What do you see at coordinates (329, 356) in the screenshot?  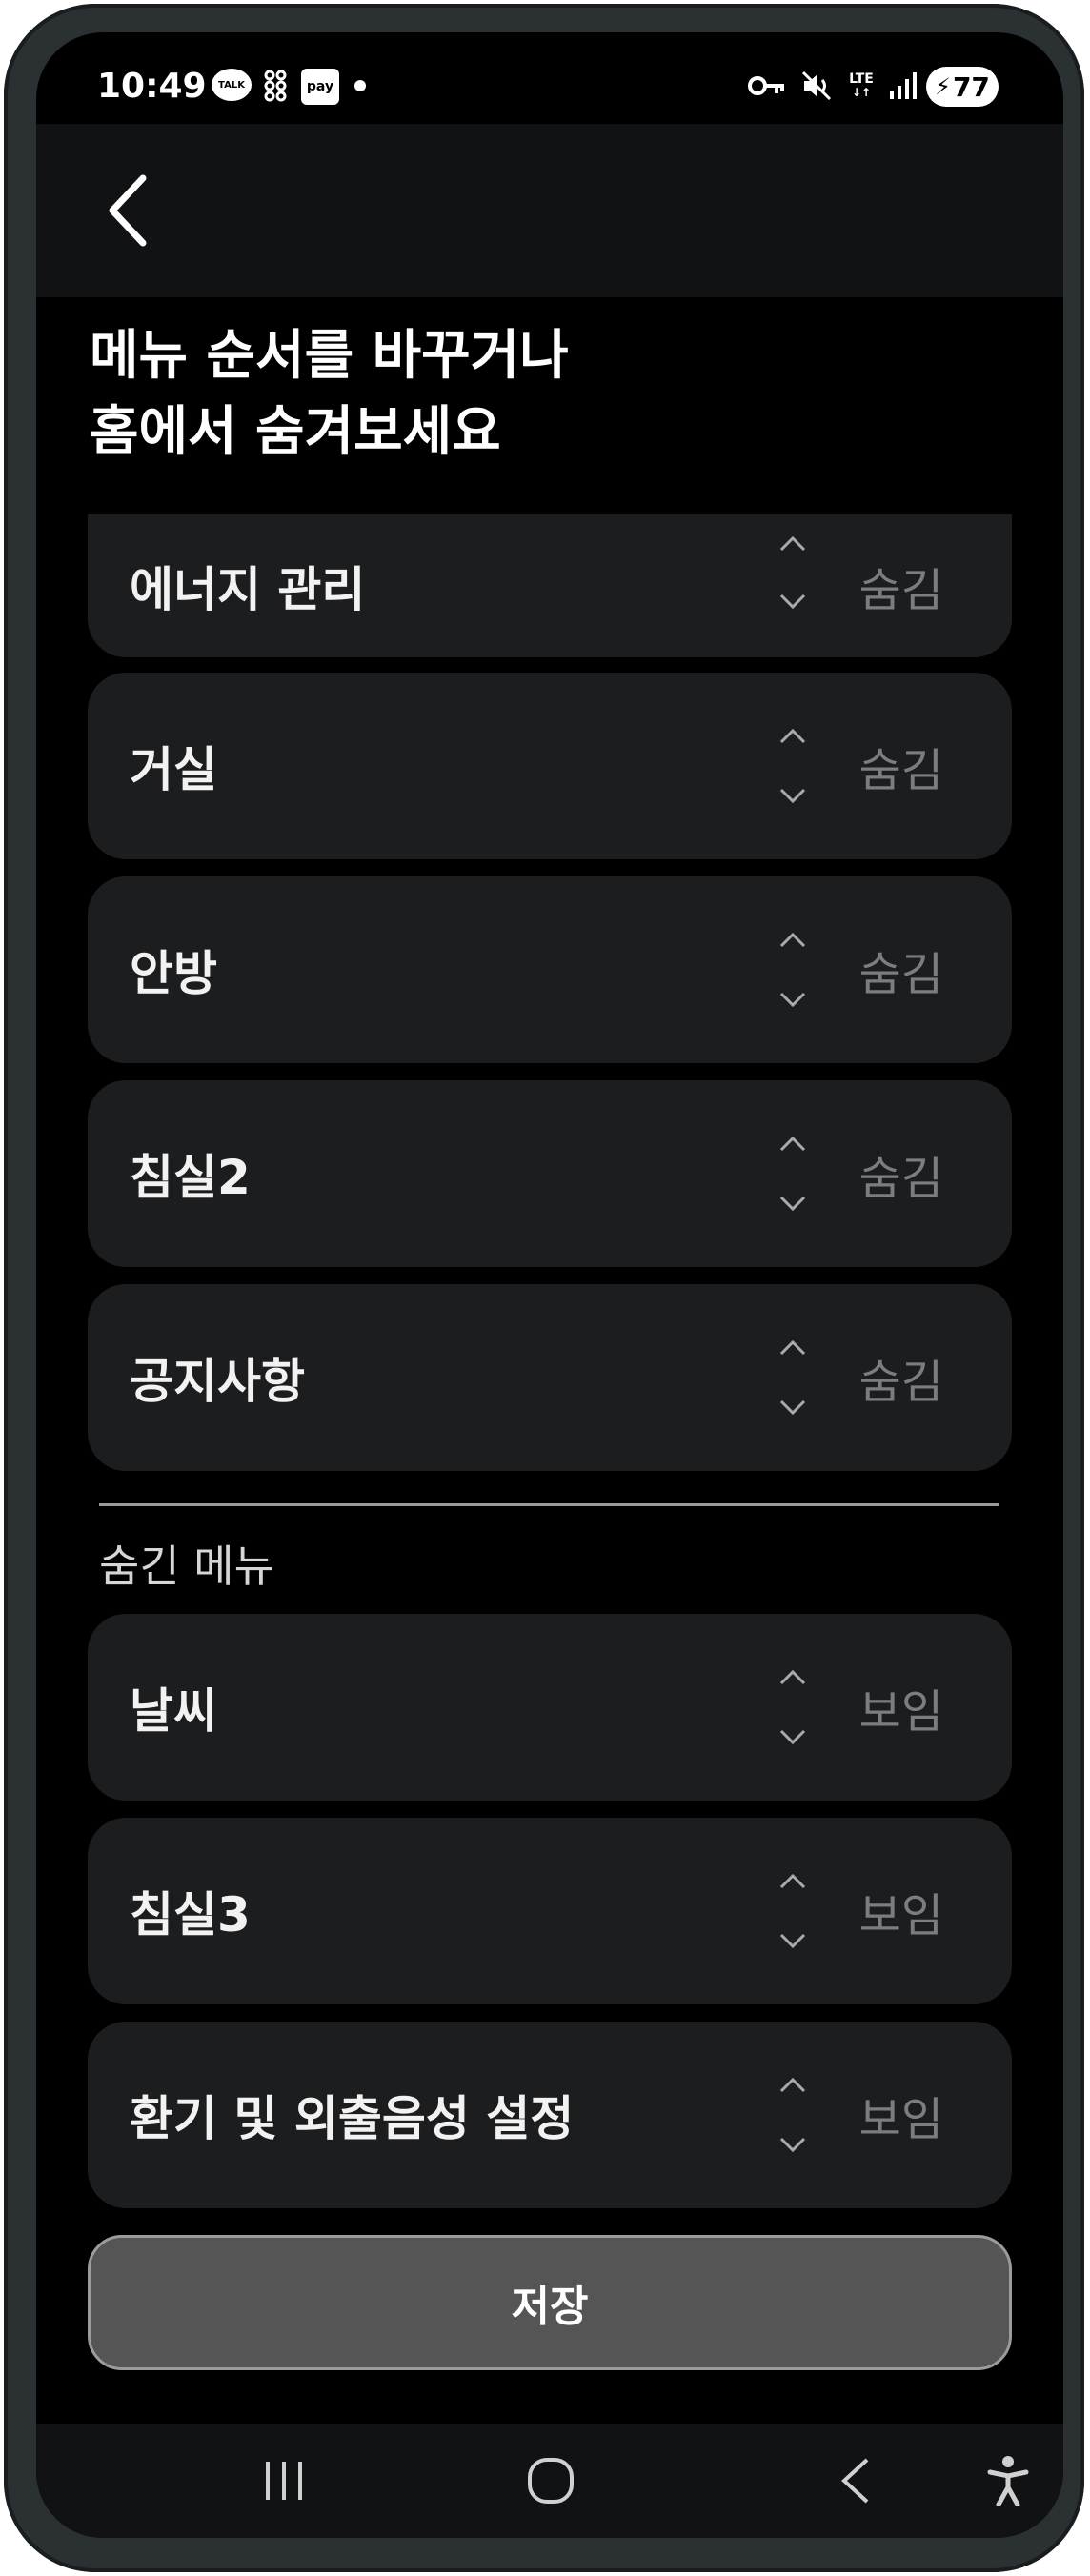 I see `page-title-line1: 메뉴 순서를 바꾸거나` at bounding box center [329, 356].